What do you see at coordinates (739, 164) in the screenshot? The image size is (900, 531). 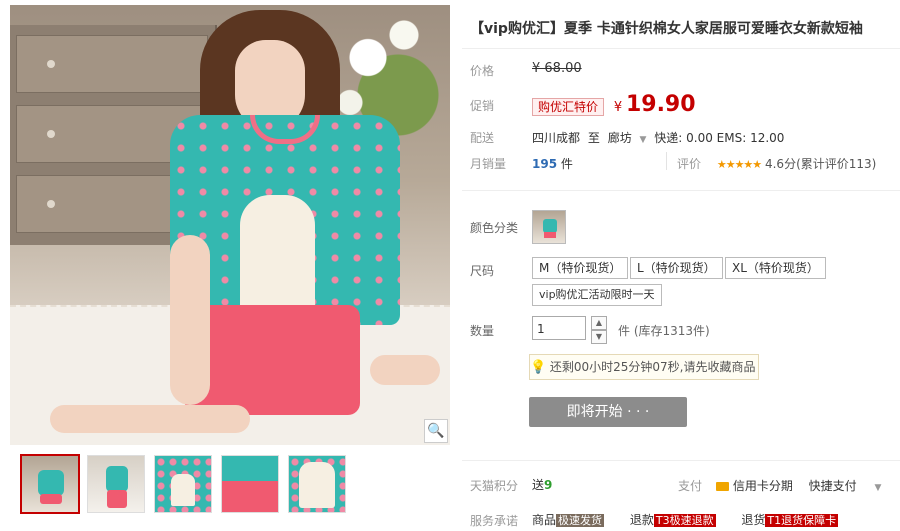 I see `star-rating-icon: ★★★★★` at bounding box center [739, 164].